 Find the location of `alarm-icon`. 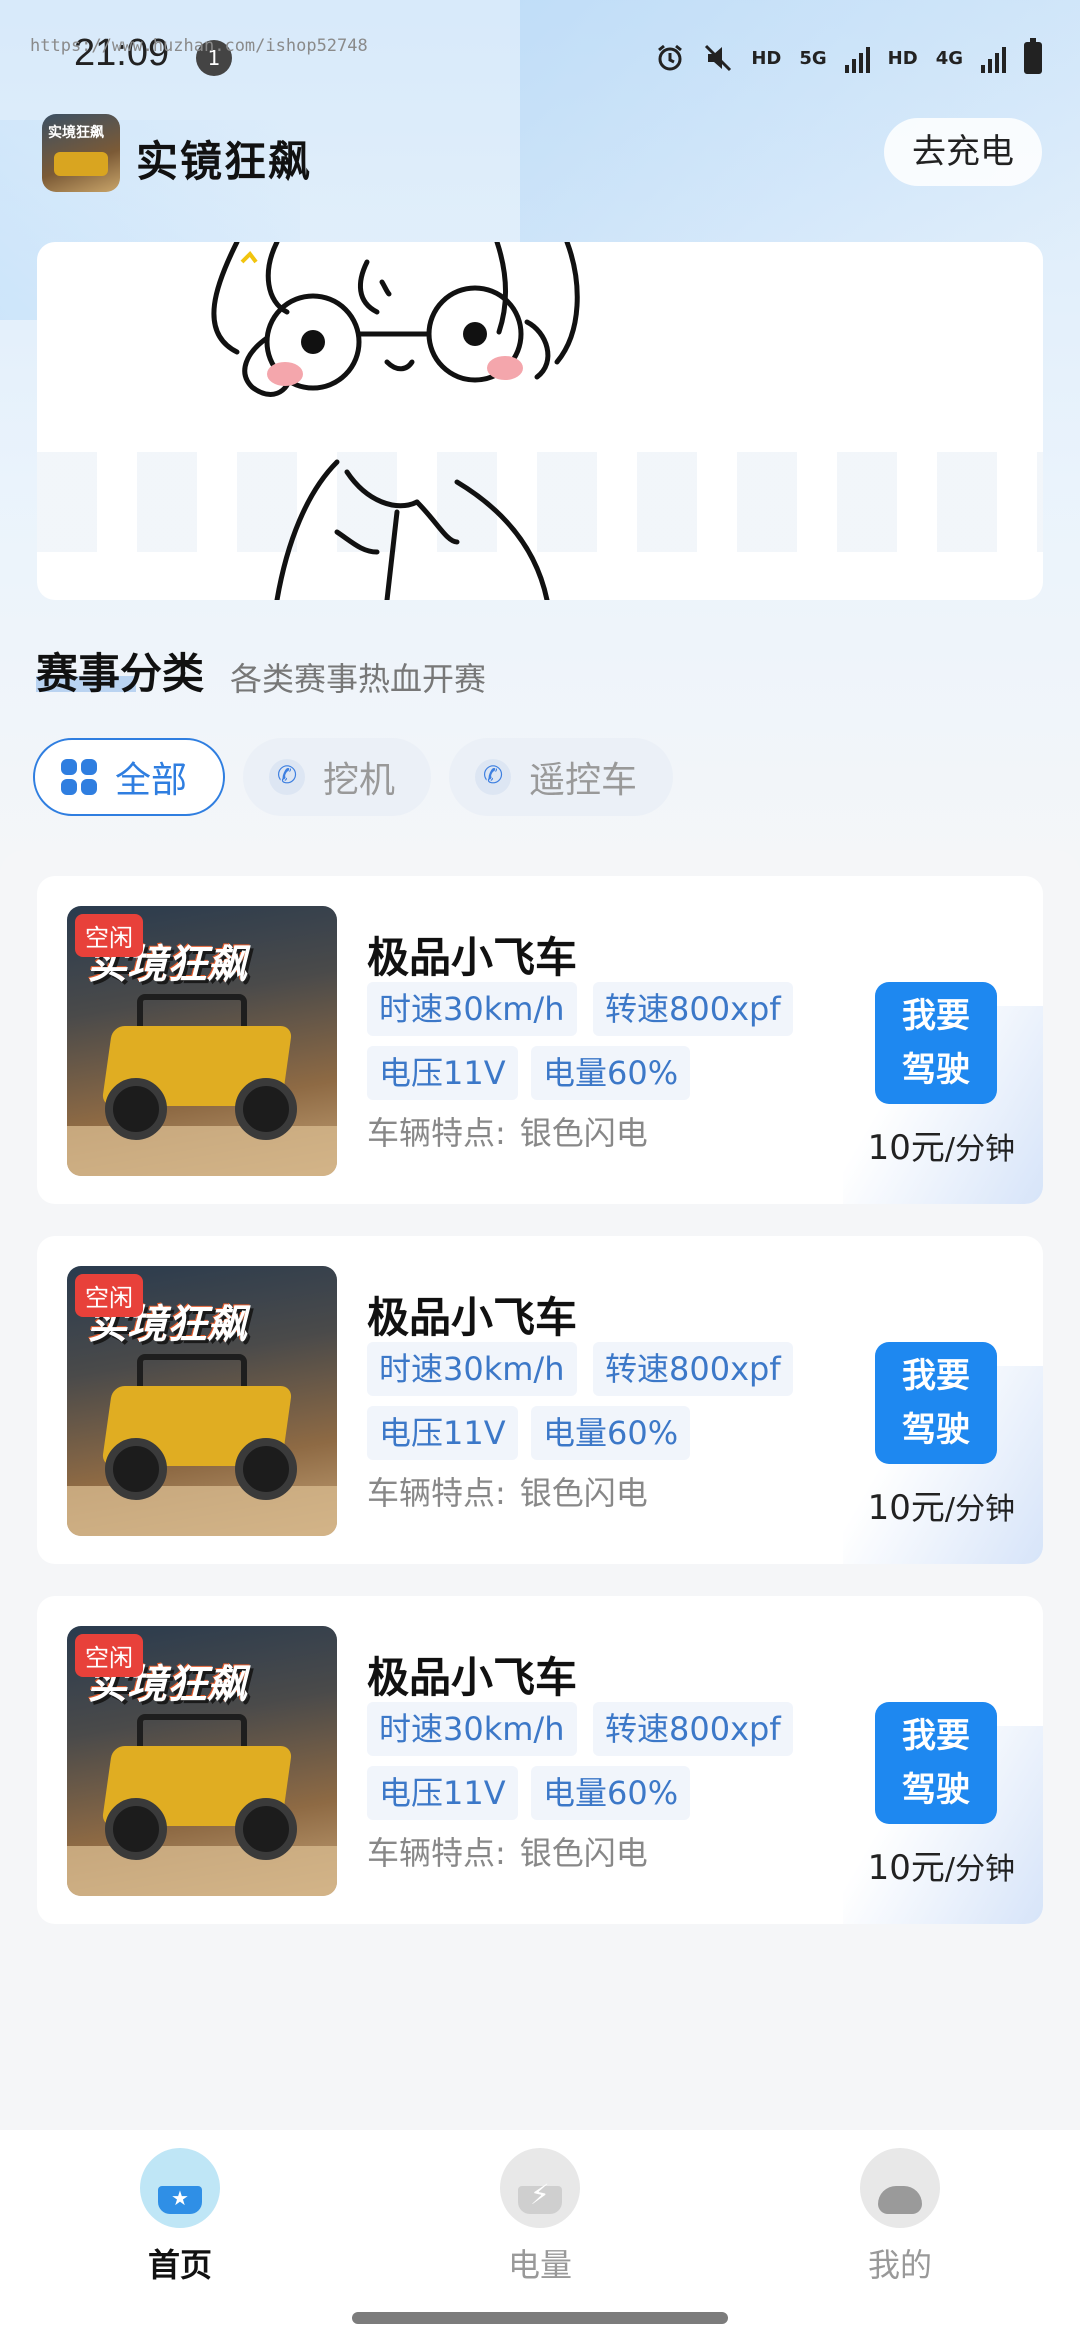

alarm-icon is located at coordinates (670, 58).